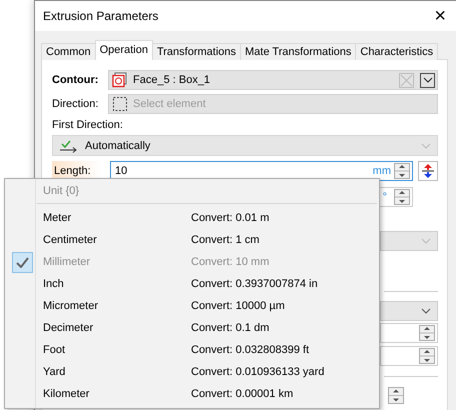 The width and height of the screenshot is (456, 410). Describe the element at coordinates (254, 284) in the screenshot. I see `conversion-text: Convert: 0.3937007874 in` at that location.